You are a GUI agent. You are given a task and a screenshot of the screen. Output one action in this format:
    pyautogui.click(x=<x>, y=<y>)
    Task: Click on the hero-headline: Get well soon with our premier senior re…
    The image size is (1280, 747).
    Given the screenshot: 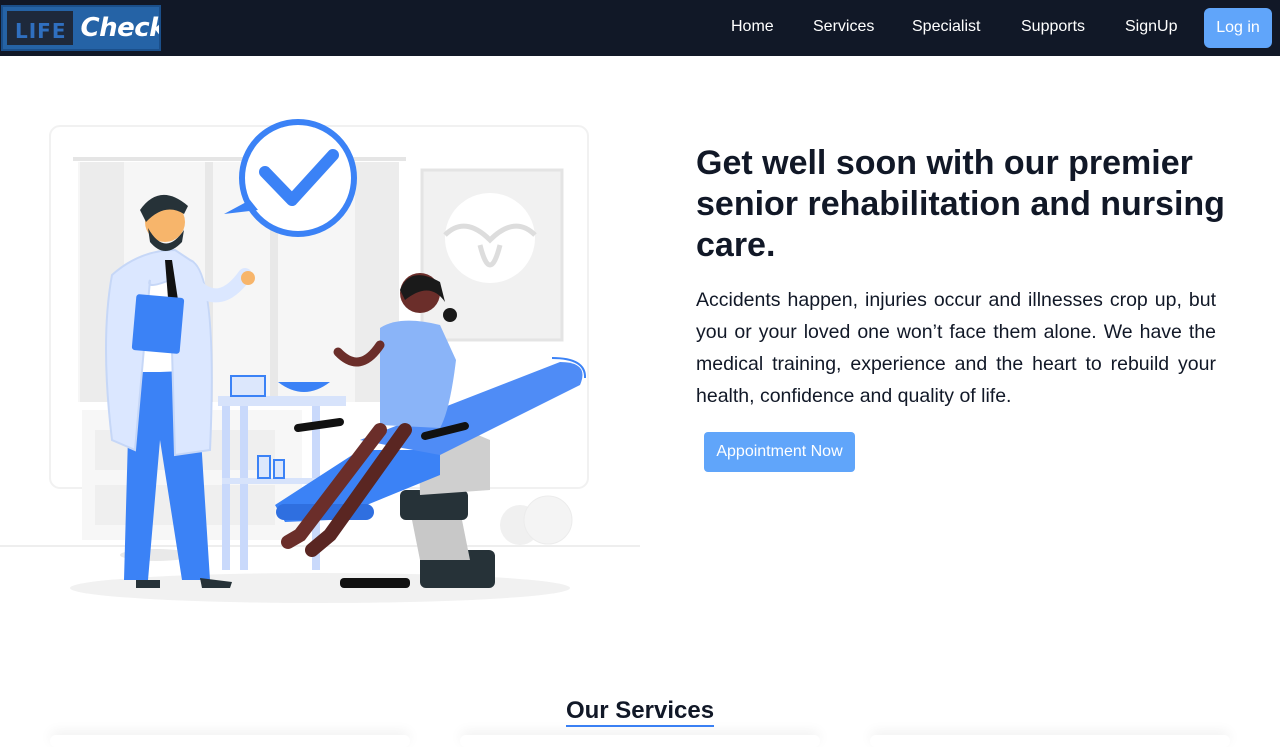 What is the action you would take?
    pyautogui.click(x=960, y=204)
    